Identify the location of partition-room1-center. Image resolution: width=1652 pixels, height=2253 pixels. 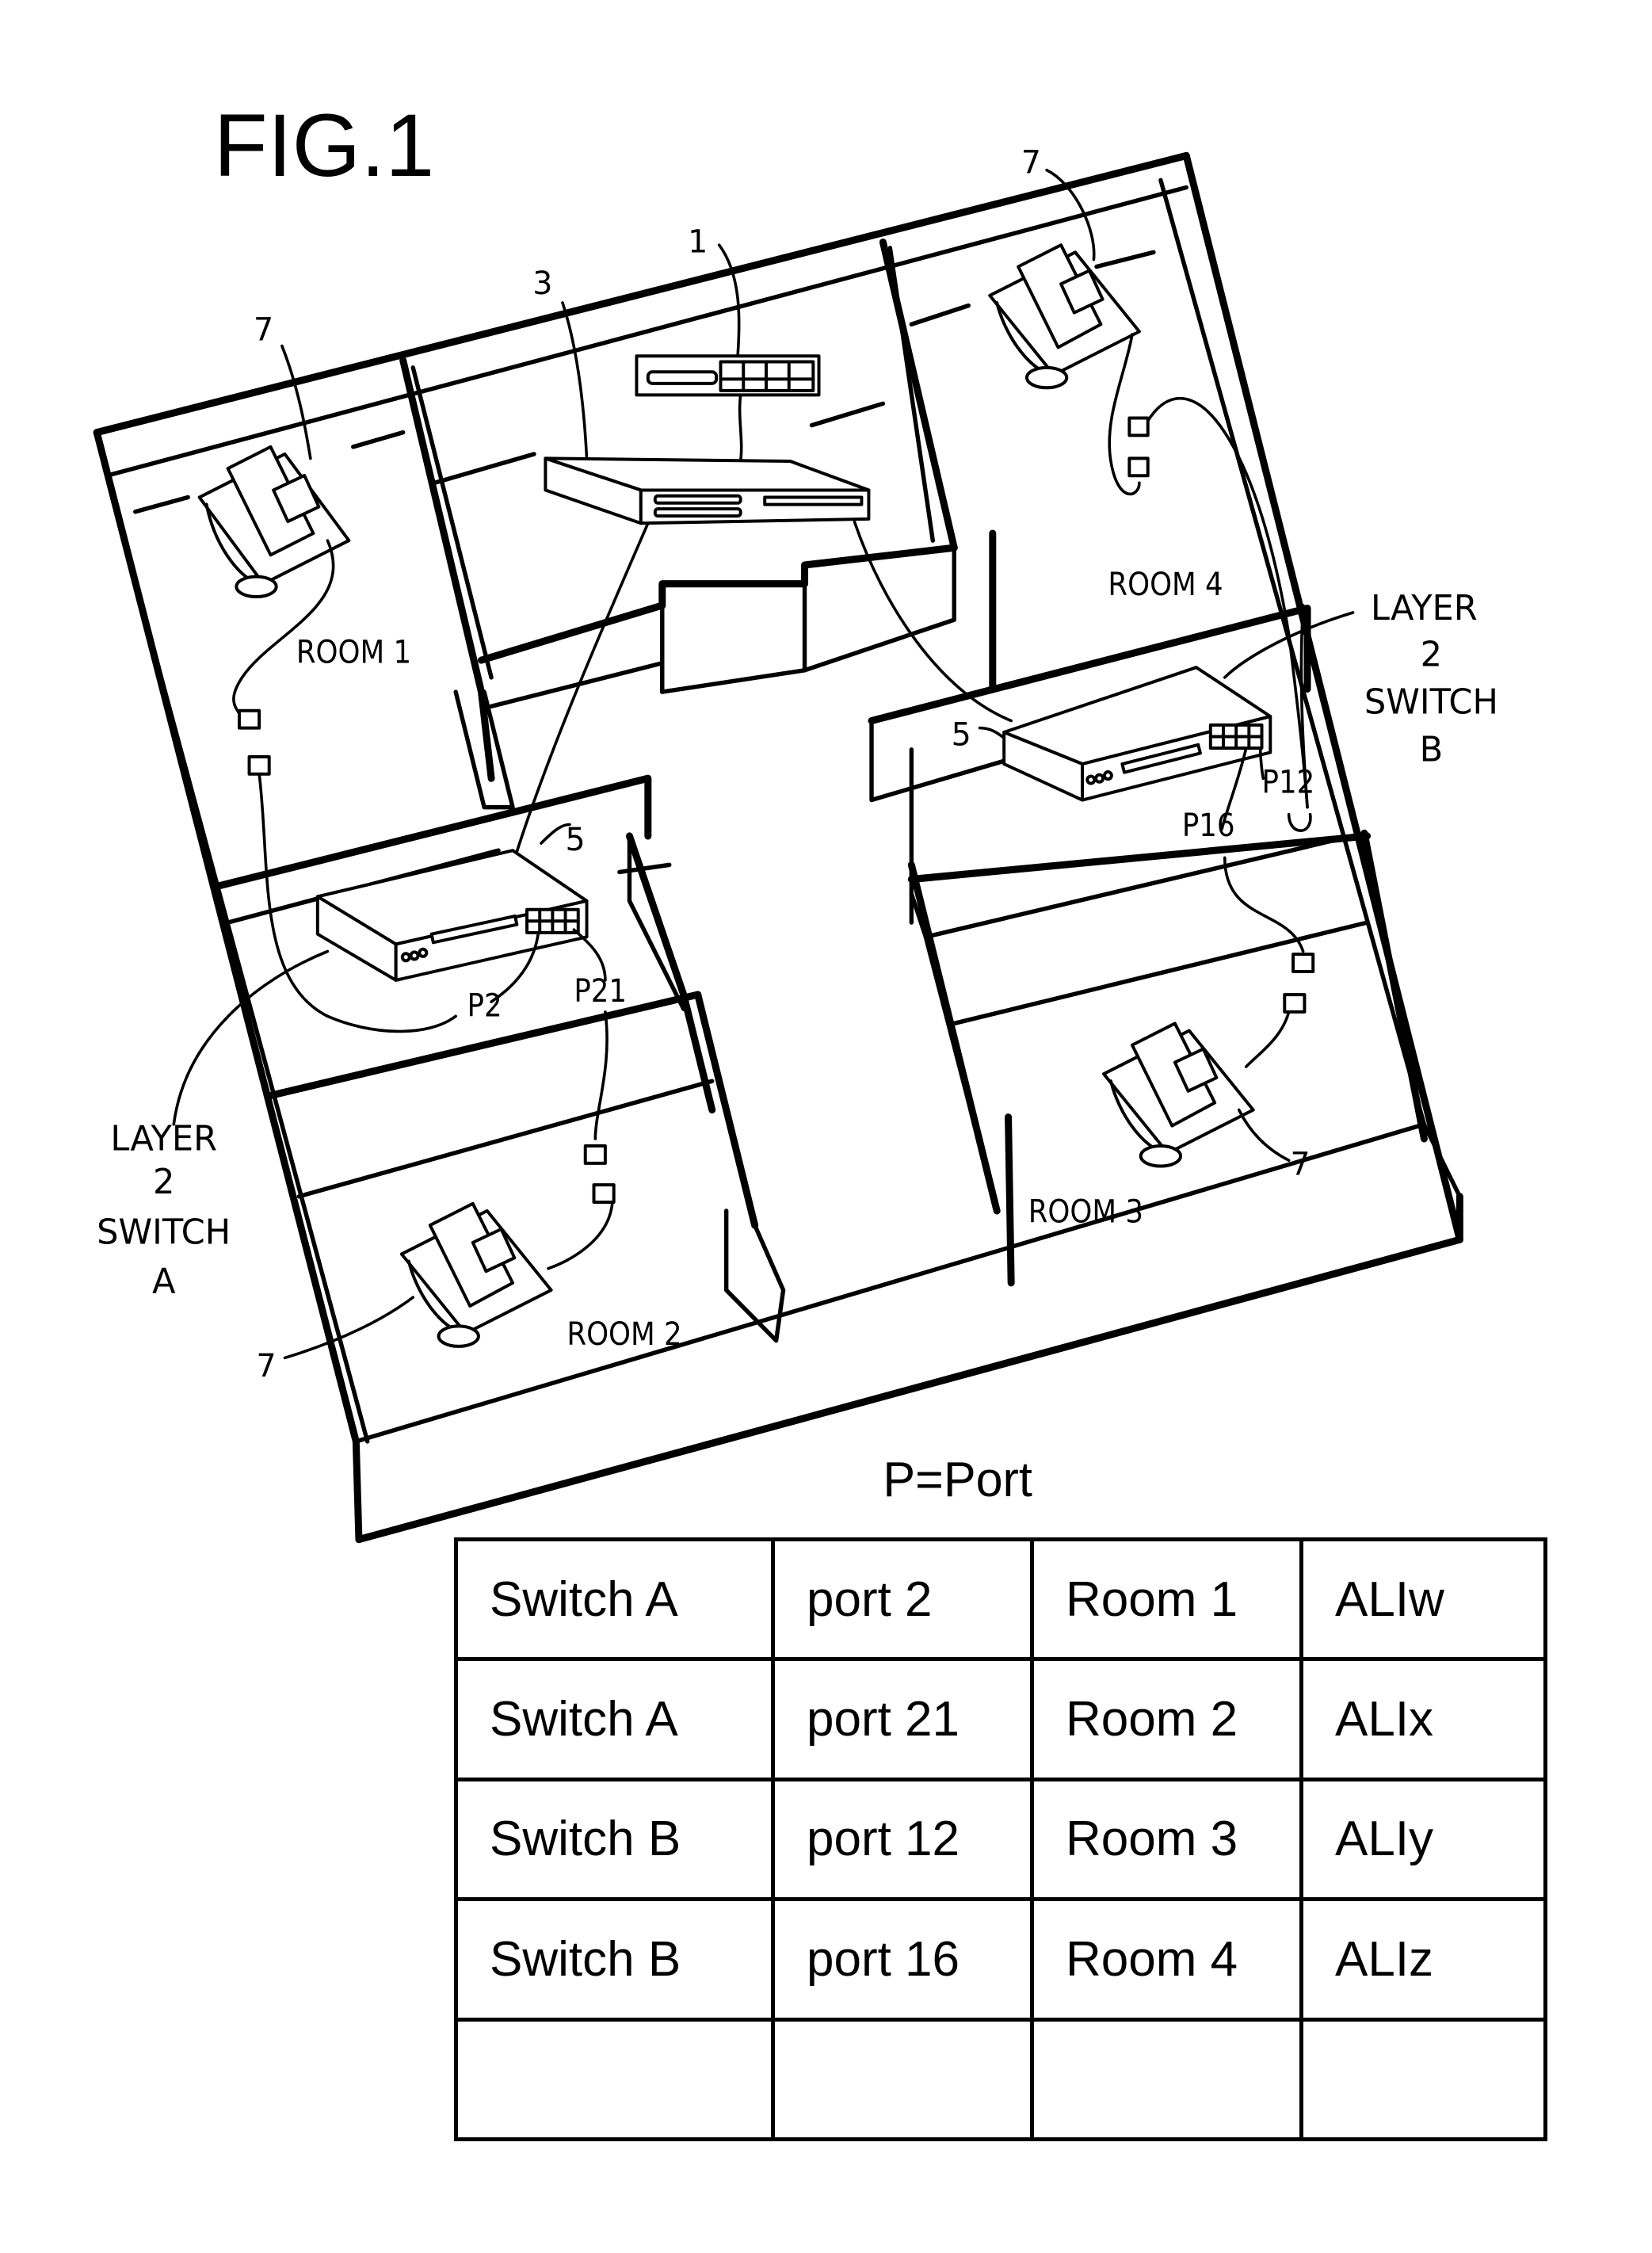
(447, 569).